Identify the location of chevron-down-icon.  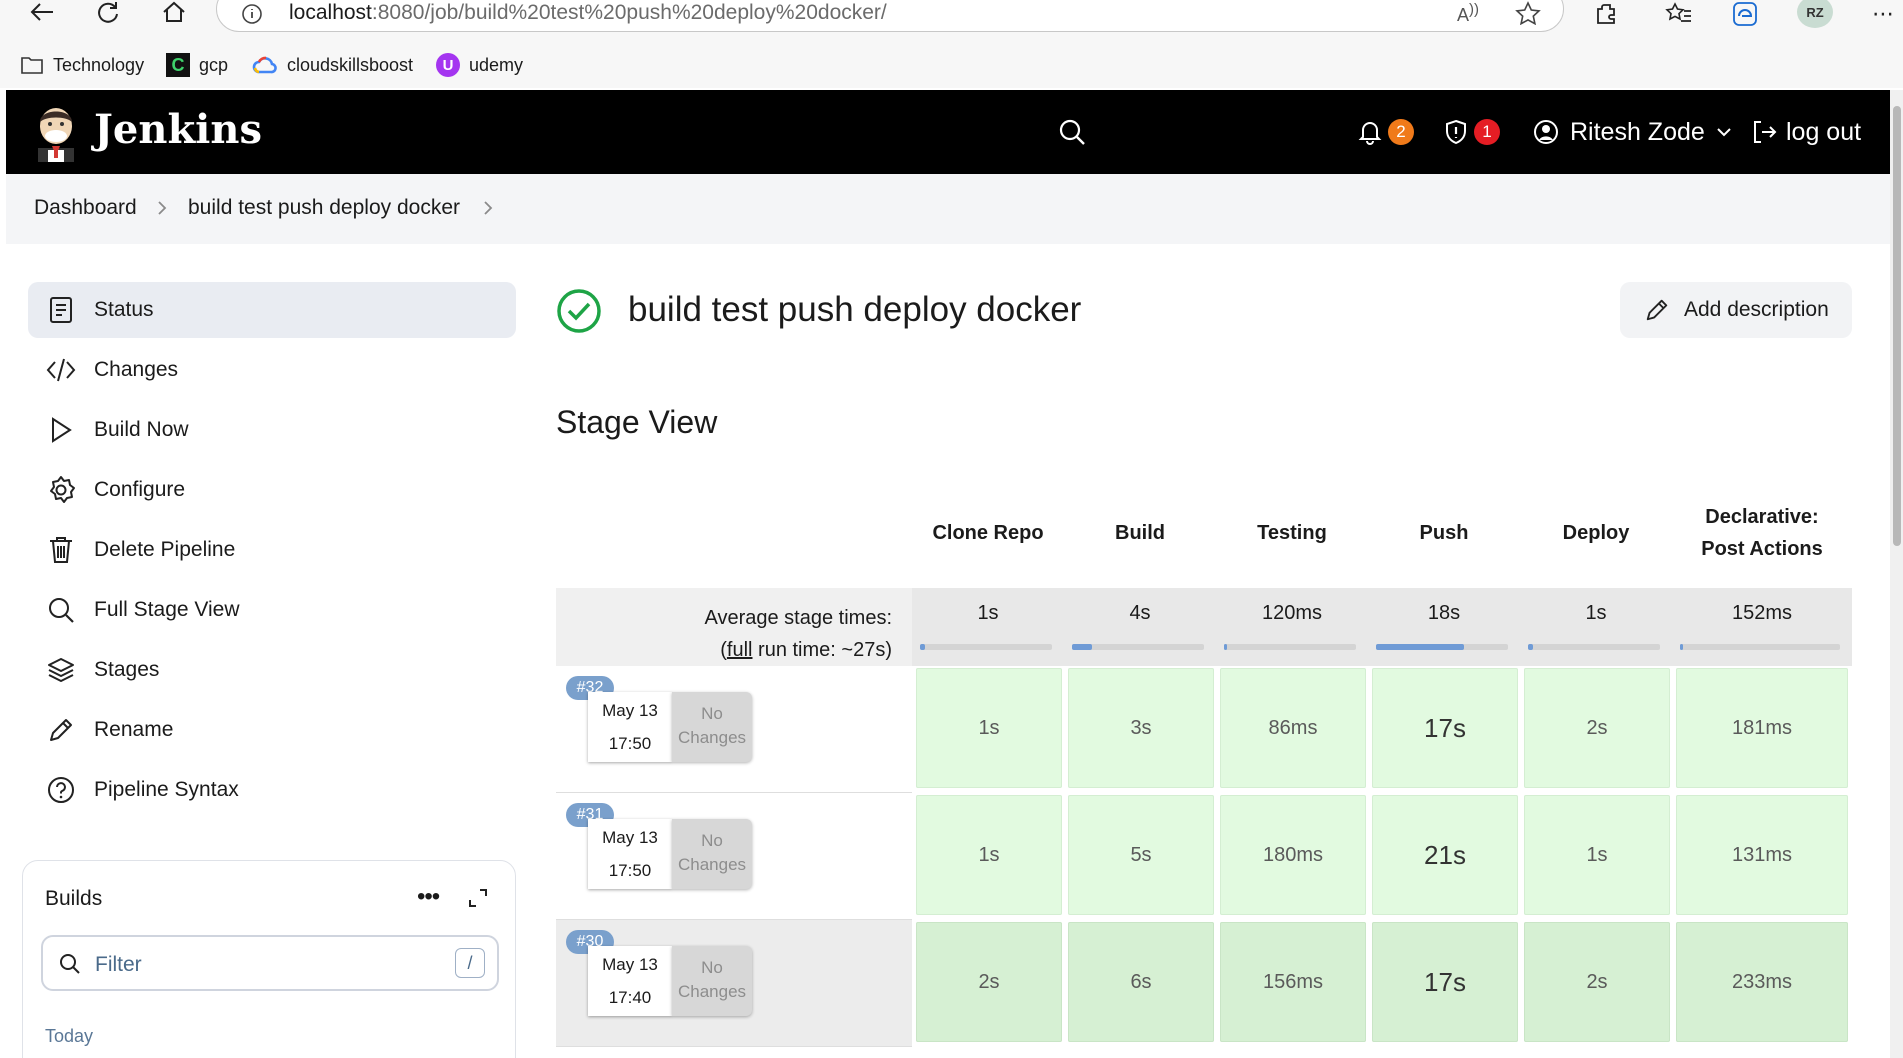
(1724, 132).